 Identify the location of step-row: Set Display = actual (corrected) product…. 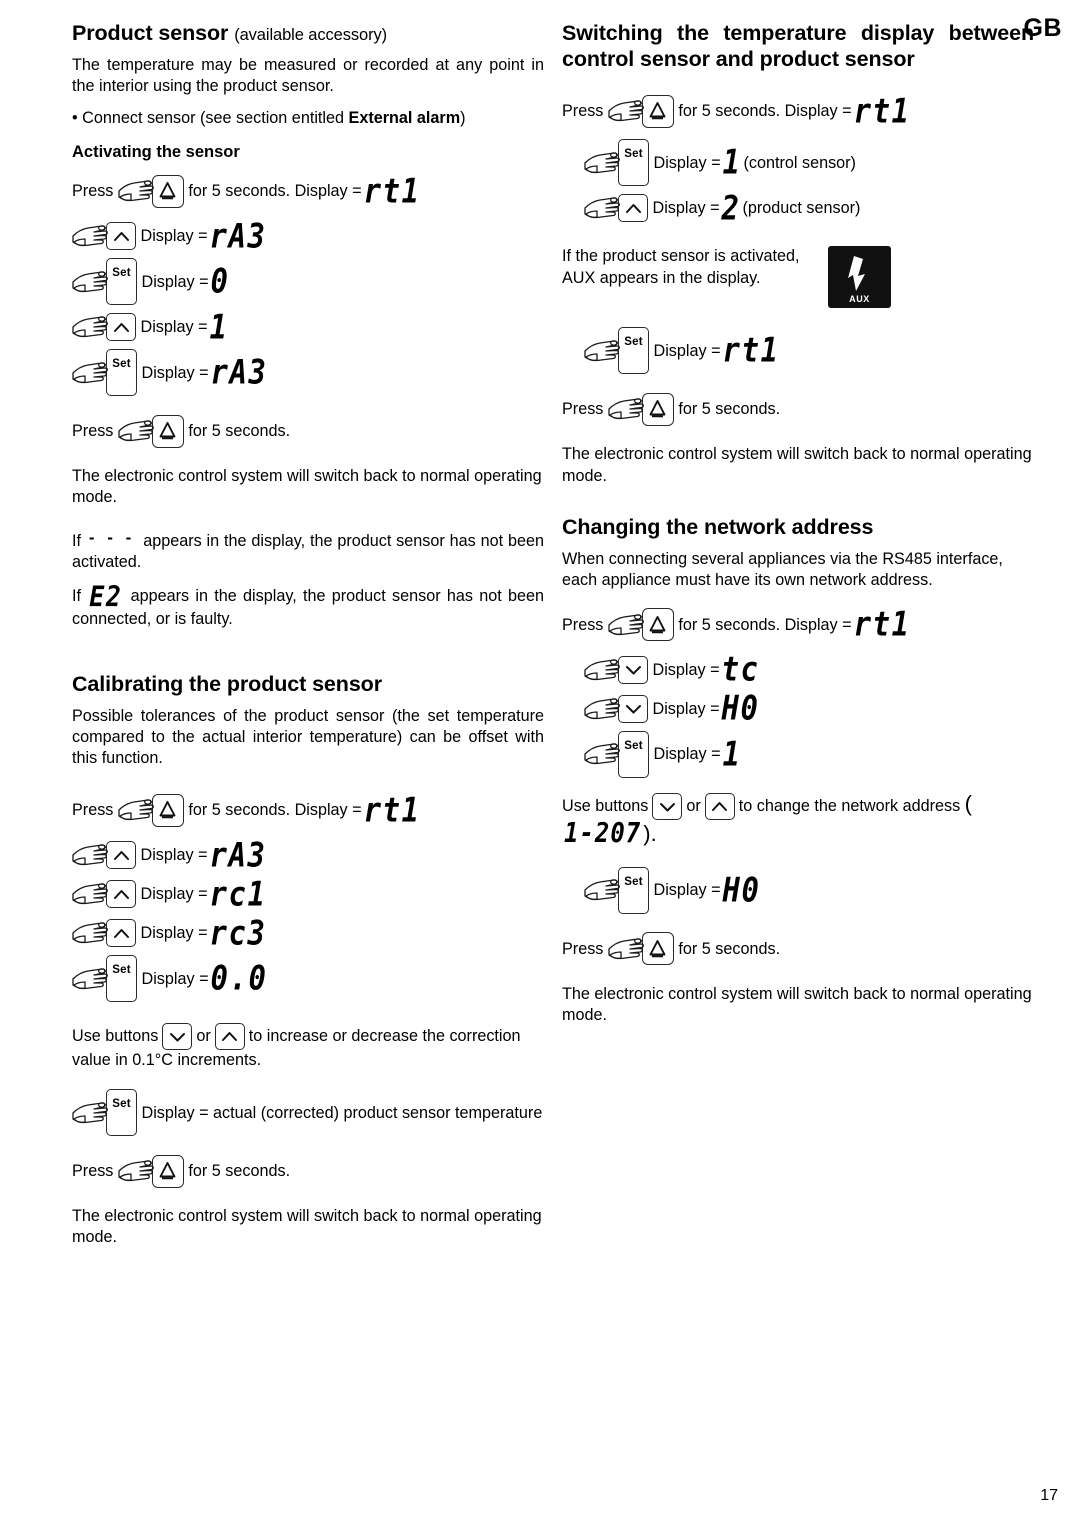
(308, 1113).